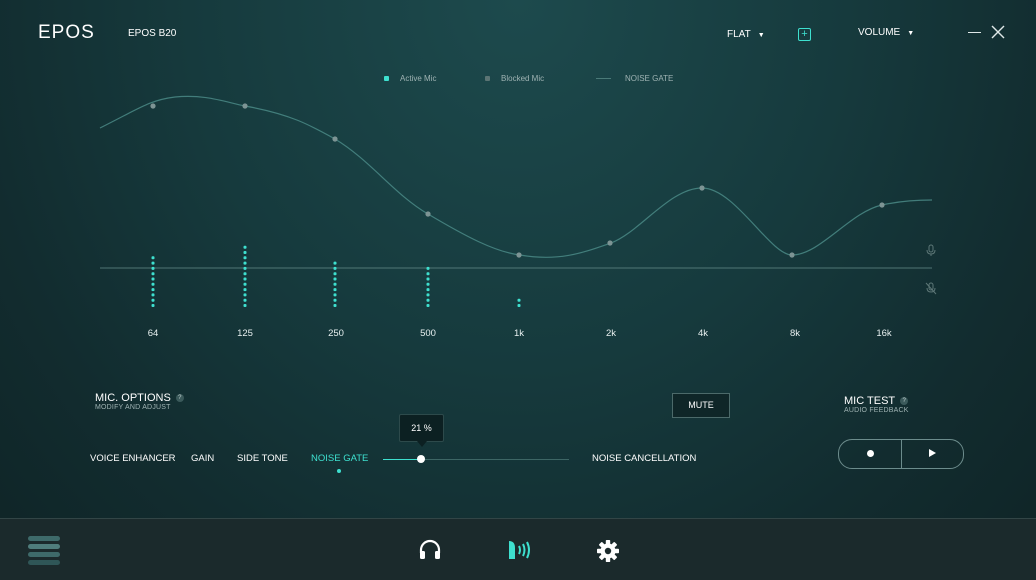  What do you see at coordinates (884, 333) in the screenshot?
I see `freq-label: 16k` at bounding box center [884, 333].